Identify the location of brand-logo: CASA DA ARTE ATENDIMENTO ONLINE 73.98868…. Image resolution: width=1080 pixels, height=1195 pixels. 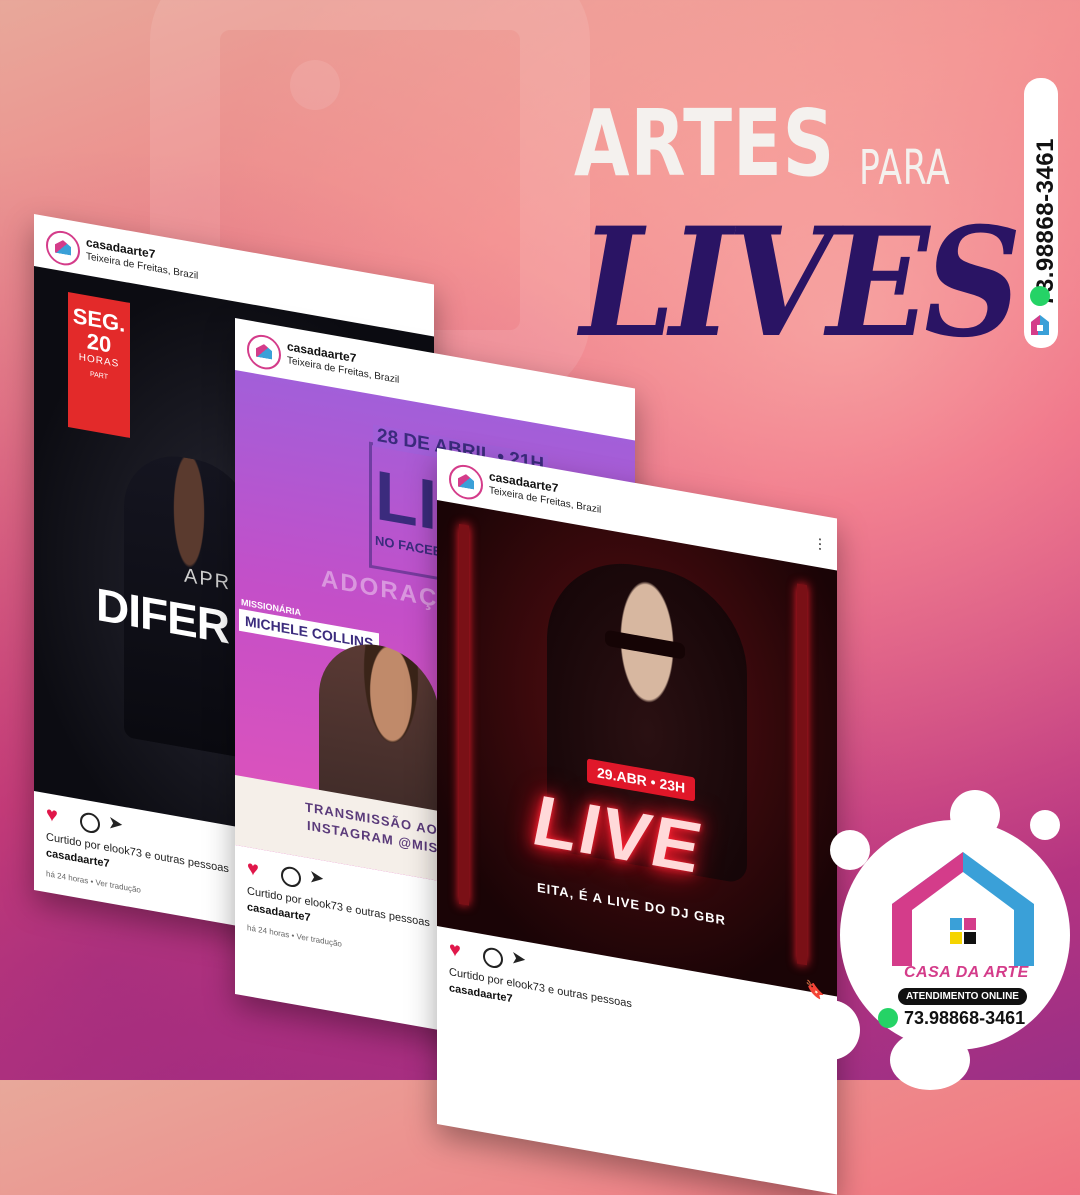
(966, 938).